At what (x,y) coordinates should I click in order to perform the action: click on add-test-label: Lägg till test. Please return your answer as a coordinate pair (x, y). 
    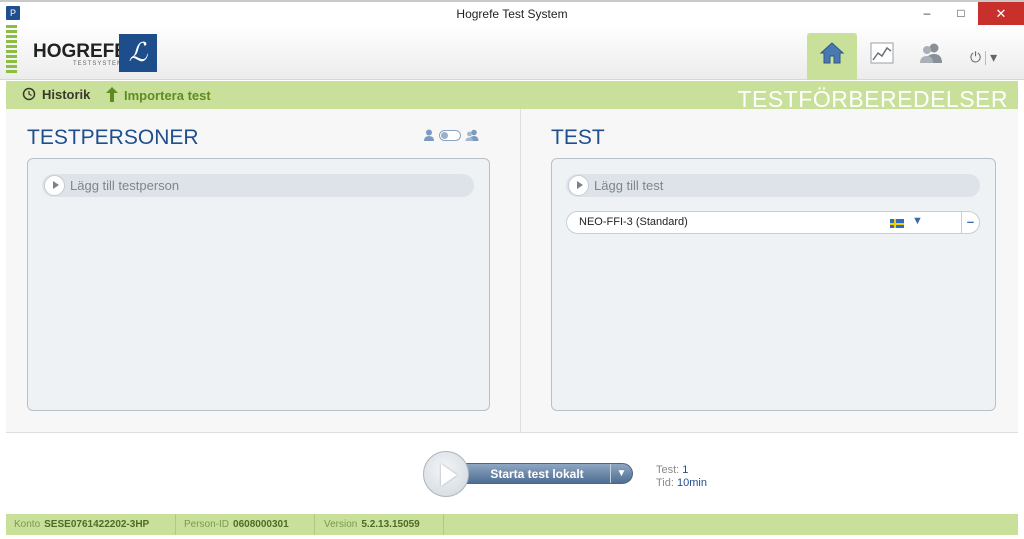
    Looking at the image, I should click on (629, 185).